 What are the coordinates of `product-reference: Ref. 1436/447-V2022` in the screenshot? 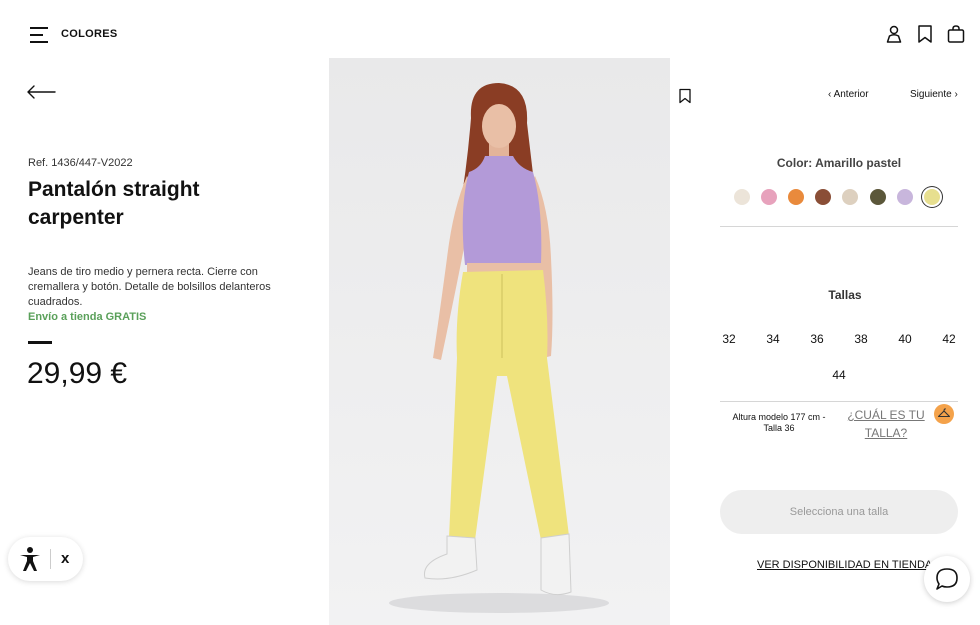 It's located at (80, 163).